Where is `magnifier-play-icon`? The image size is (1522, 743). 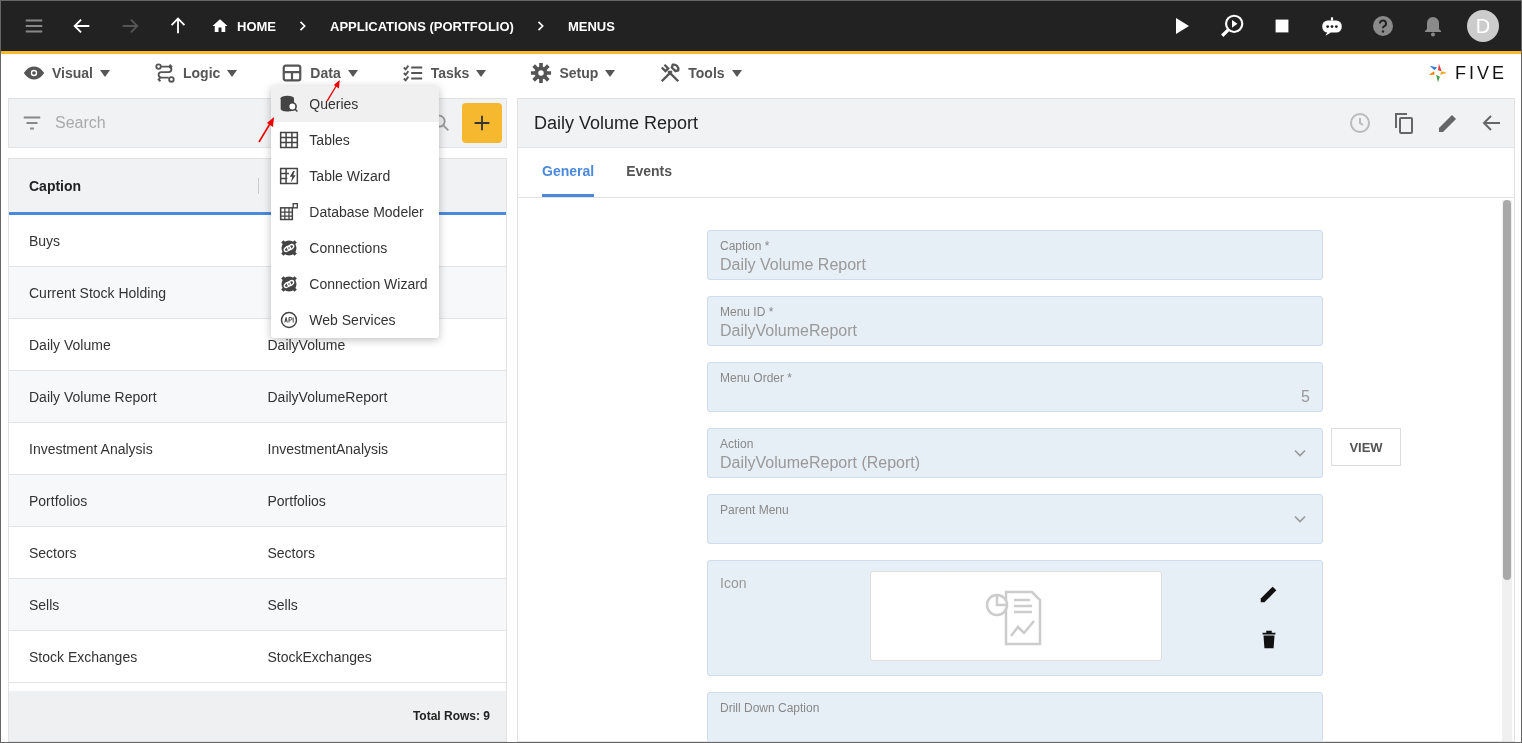 magnifier-play-icon is located at coordinates (1232, 26).